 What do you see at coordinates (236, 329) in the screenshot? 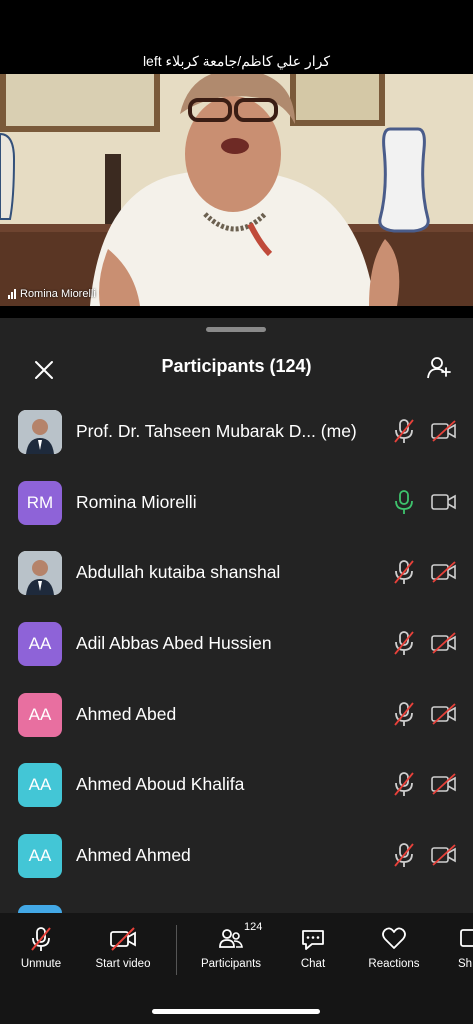
I see `drag-handle` at bounding box center [236, 329].